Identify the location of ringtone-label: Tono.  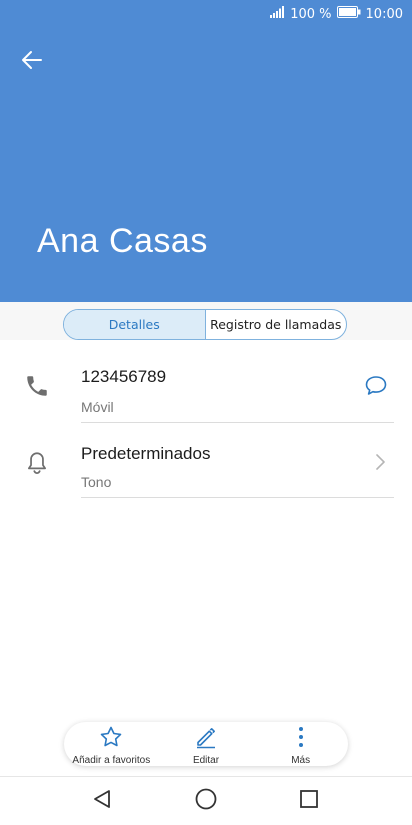
(96, 482).